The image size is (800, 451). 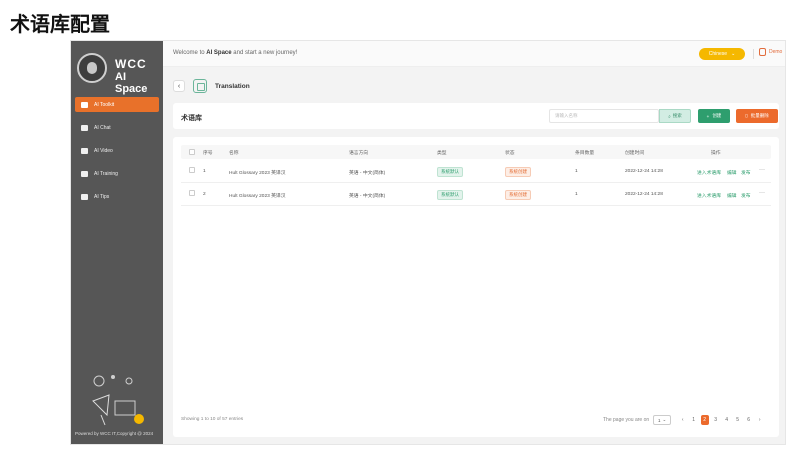 I want to click on welcome-suffix: and start a new journey!, so click(x=265, y=53).